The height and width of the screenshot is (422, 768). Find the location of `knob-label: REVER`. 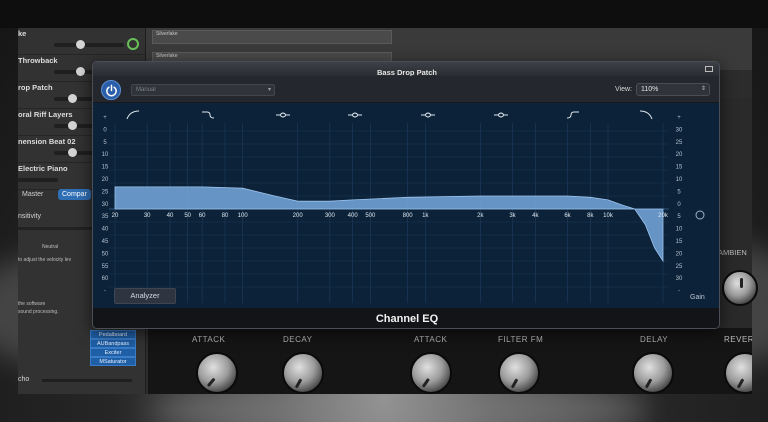

knob-label: REVER is located at coordinates (738, 339).